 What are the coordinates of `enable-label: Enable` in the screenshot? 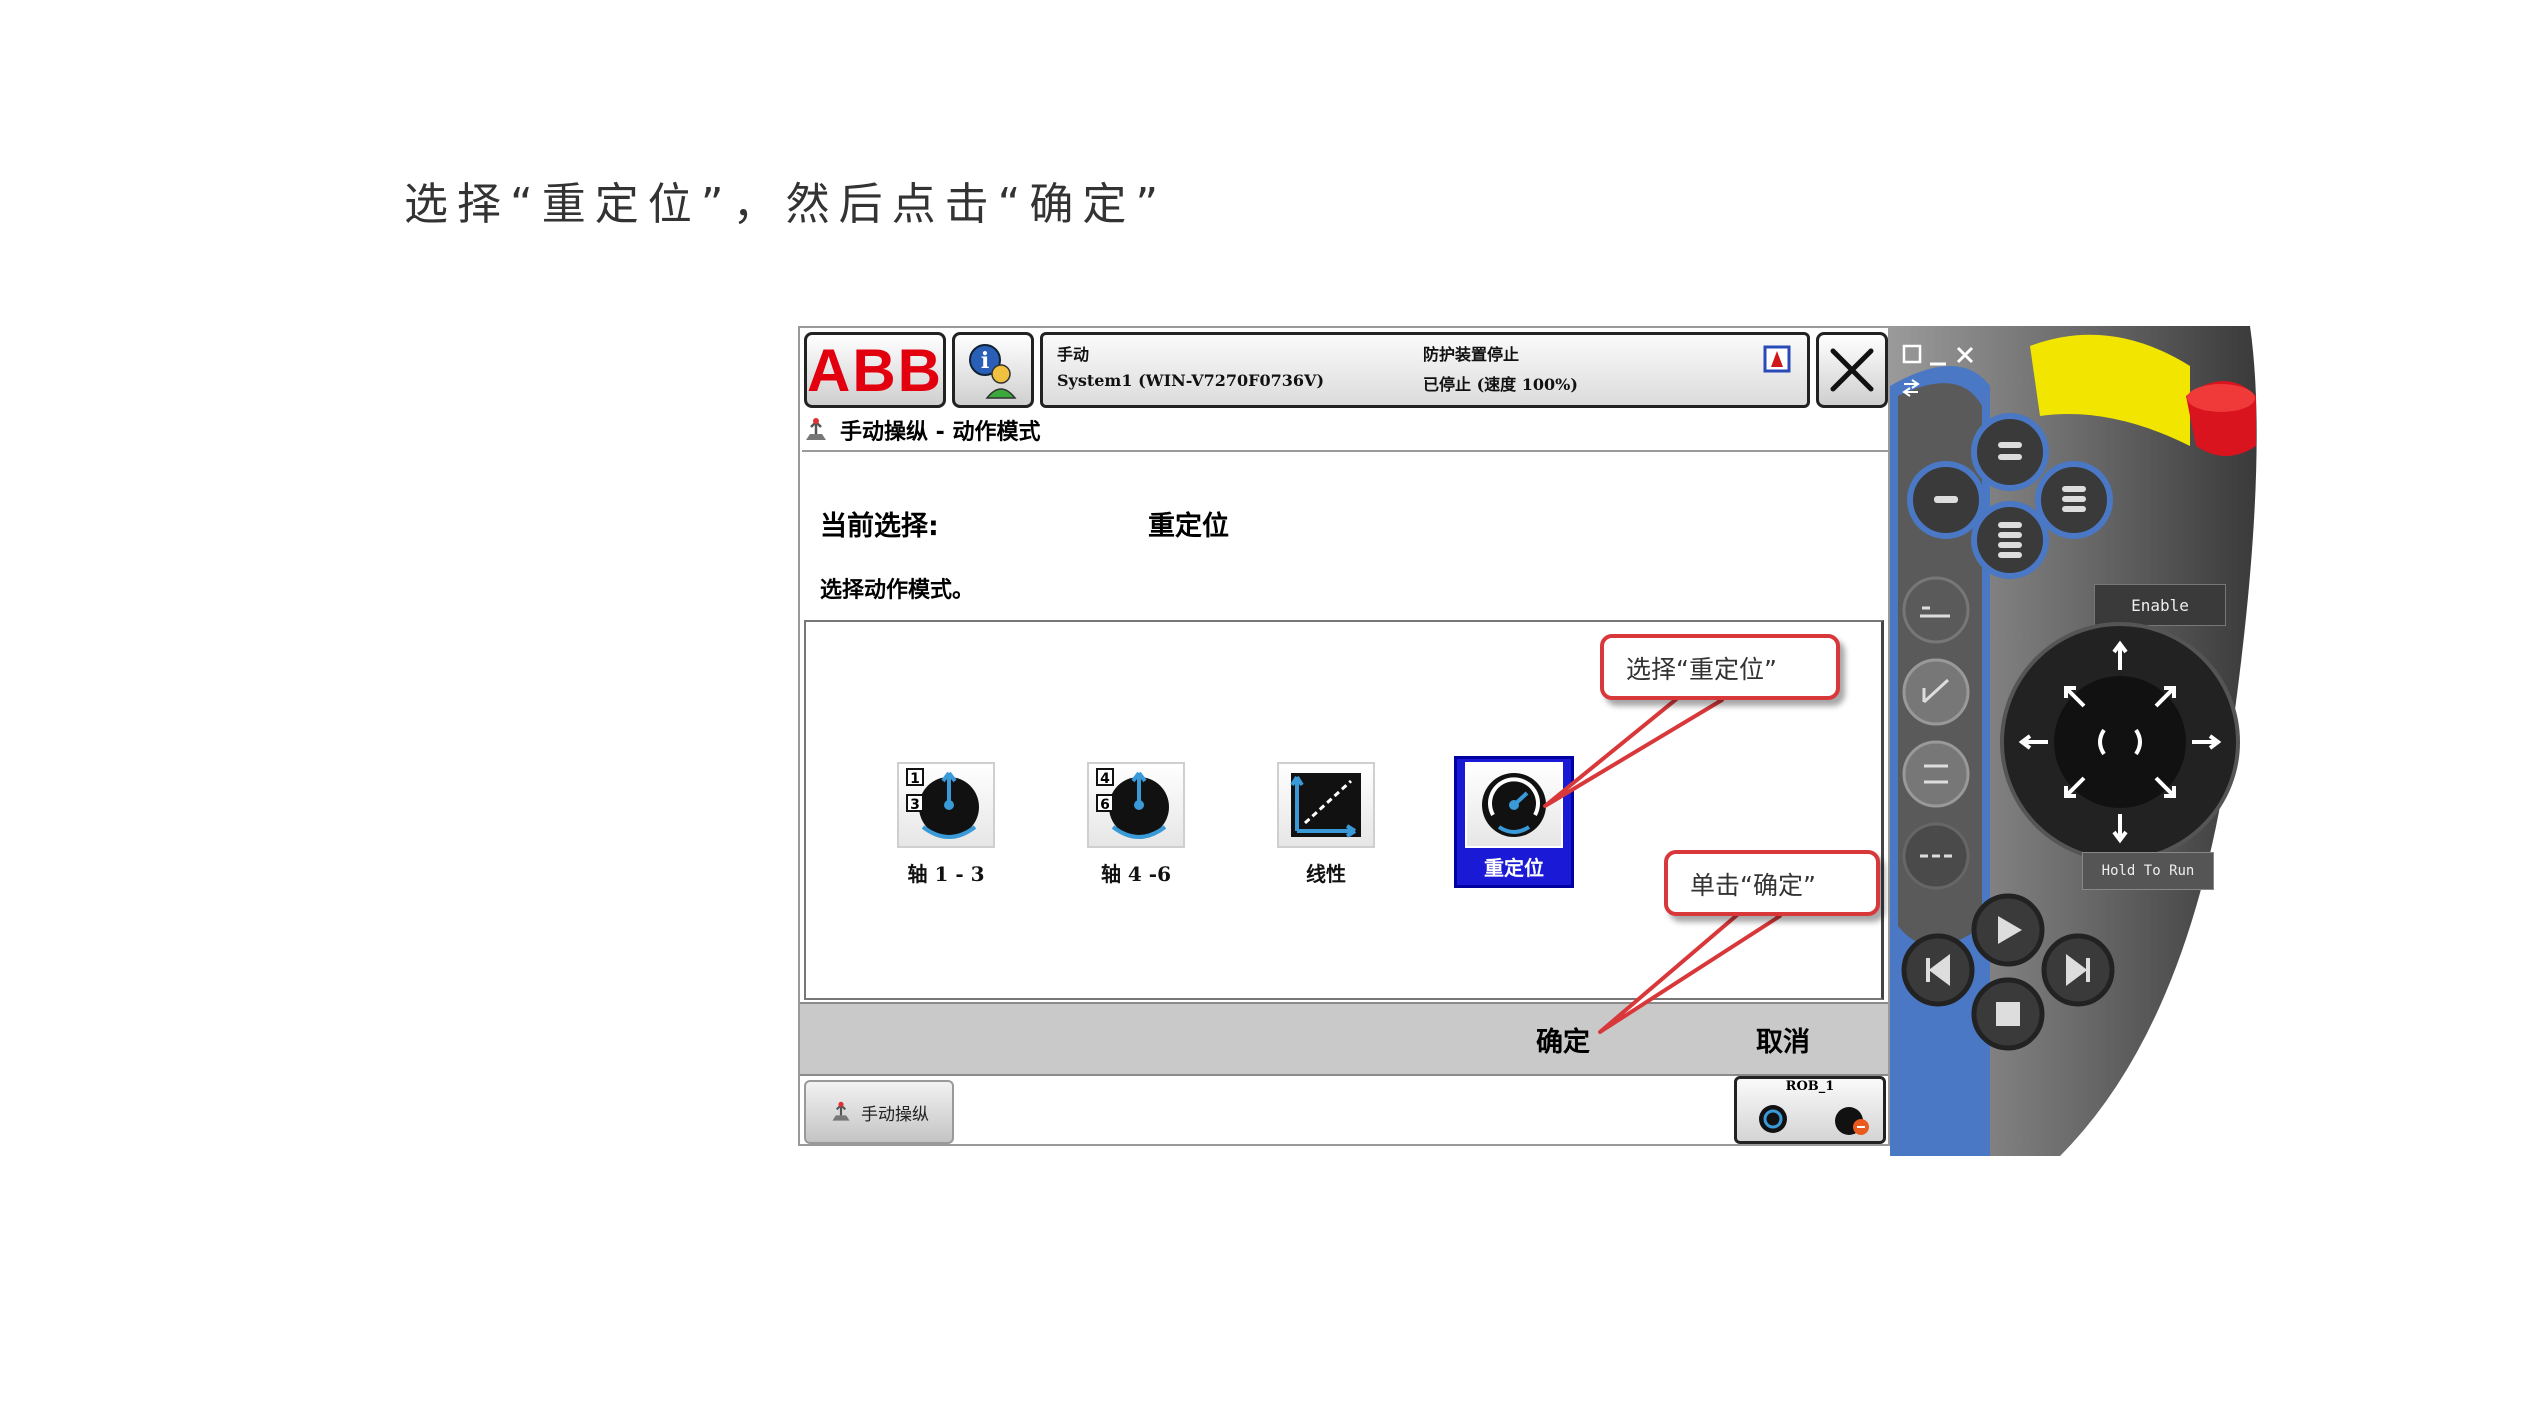 It's located at (2160, 605).